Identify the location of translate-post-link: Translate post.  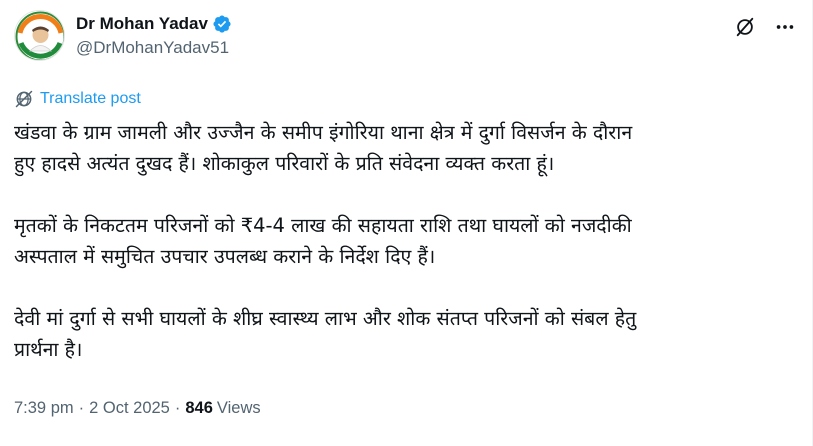
(77, 99).